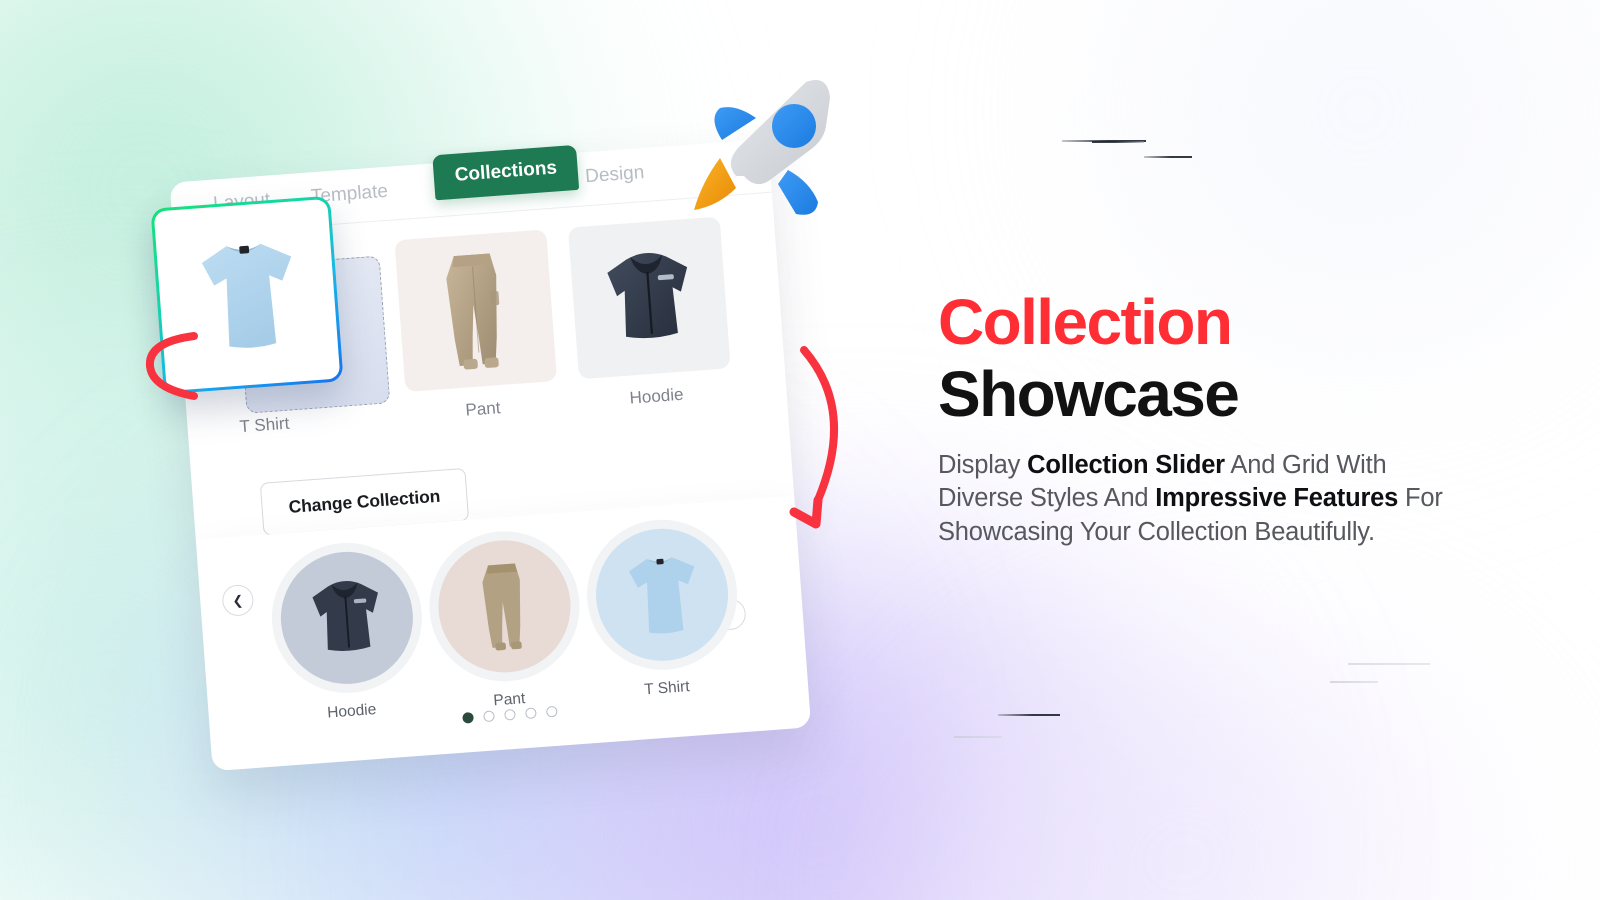  I want to click on red-curved-arrow-down, so click(813, 437).